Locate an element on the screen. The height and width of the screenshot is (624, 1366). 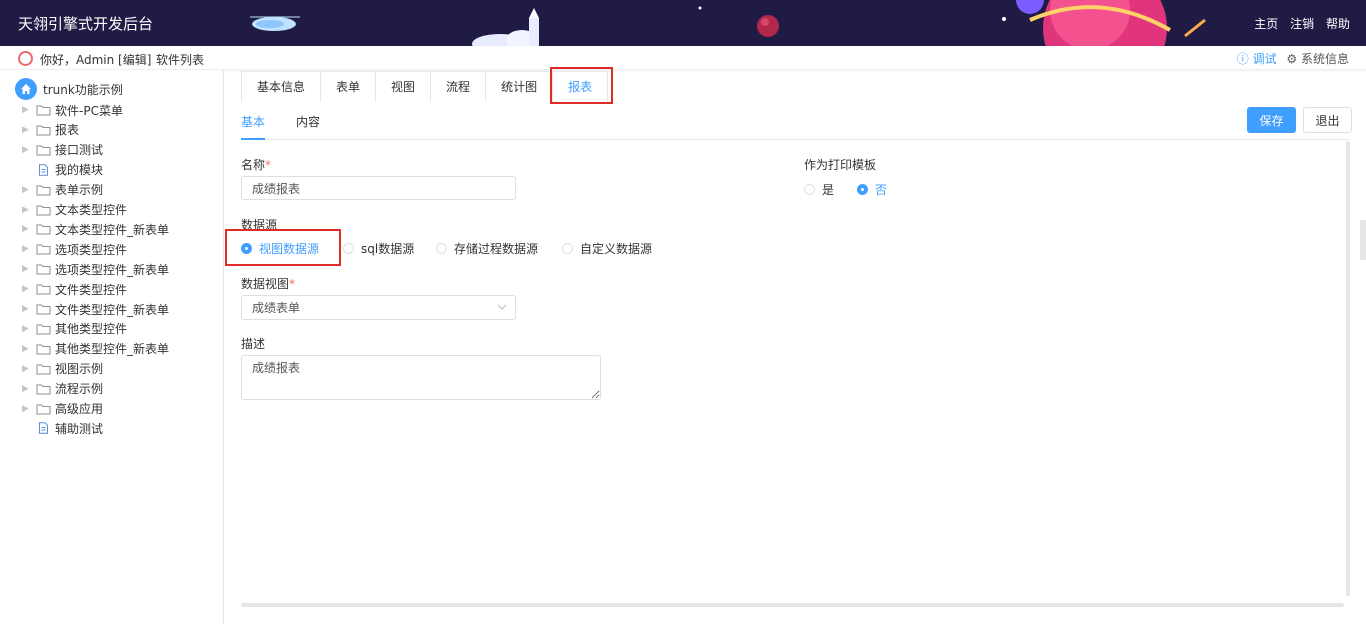
tree-item-label: 选项类型控件_新表单 is located at coordinates (112, 269).